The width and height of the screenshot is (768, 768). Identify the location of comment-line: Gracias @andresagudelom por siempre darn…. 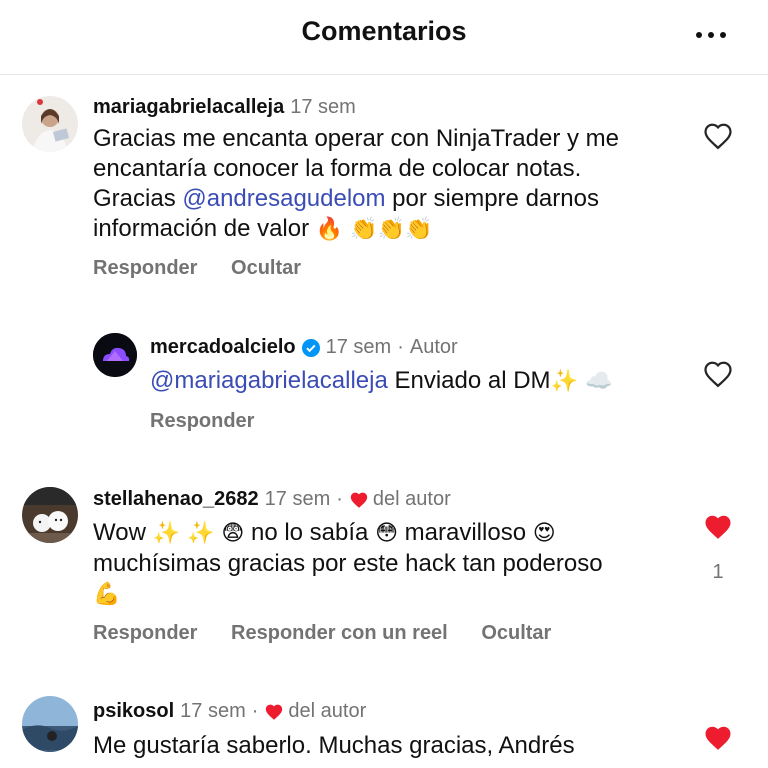
(393, 199).